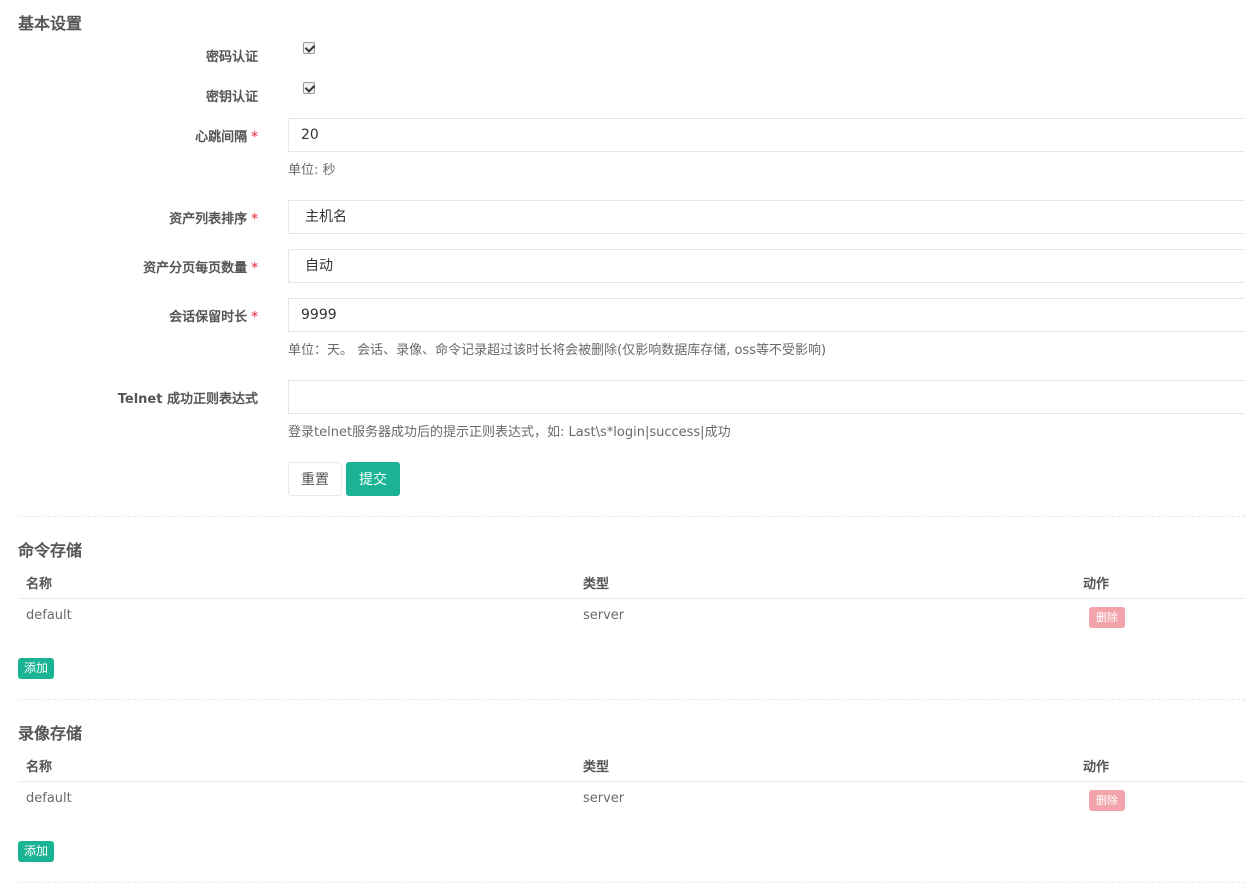 Image resolution: width=1245 pixels, height=895 pixels. I want to click on telnet-regex-input, so click(766, 397).